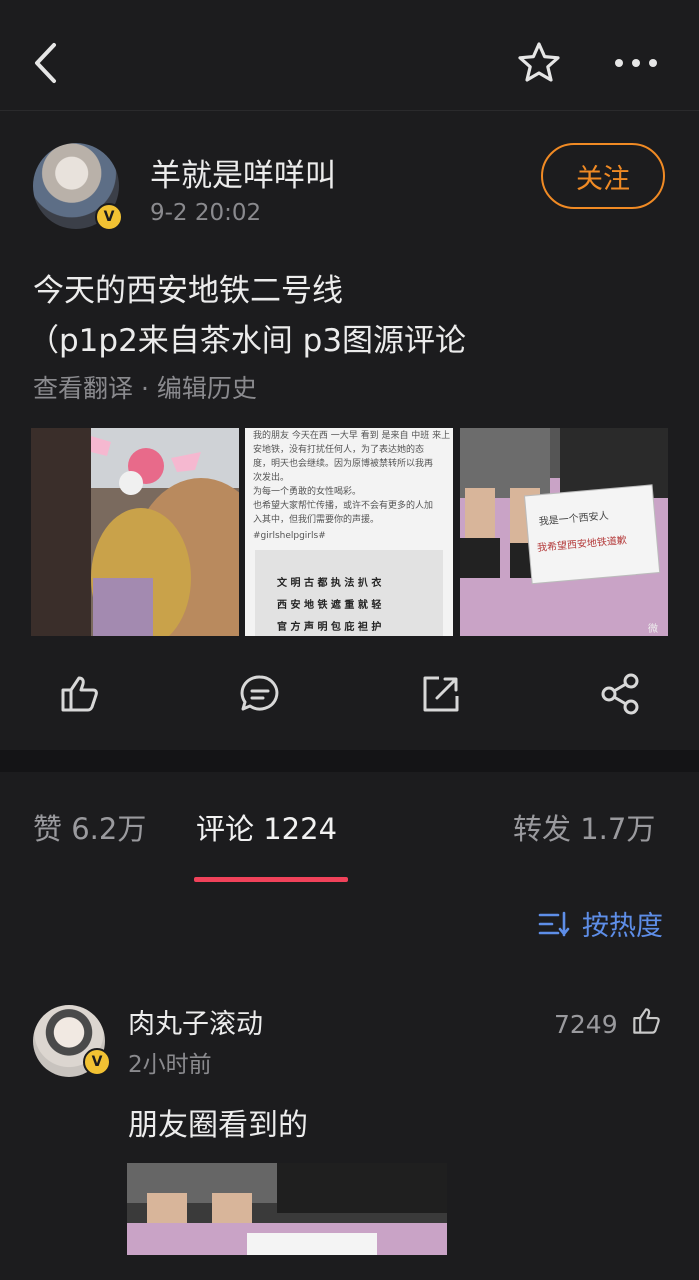  What do you see at coordinates (622, 926) in the screenshot?
I see `sort-label: 按热度` at bounding box center [622, 926].